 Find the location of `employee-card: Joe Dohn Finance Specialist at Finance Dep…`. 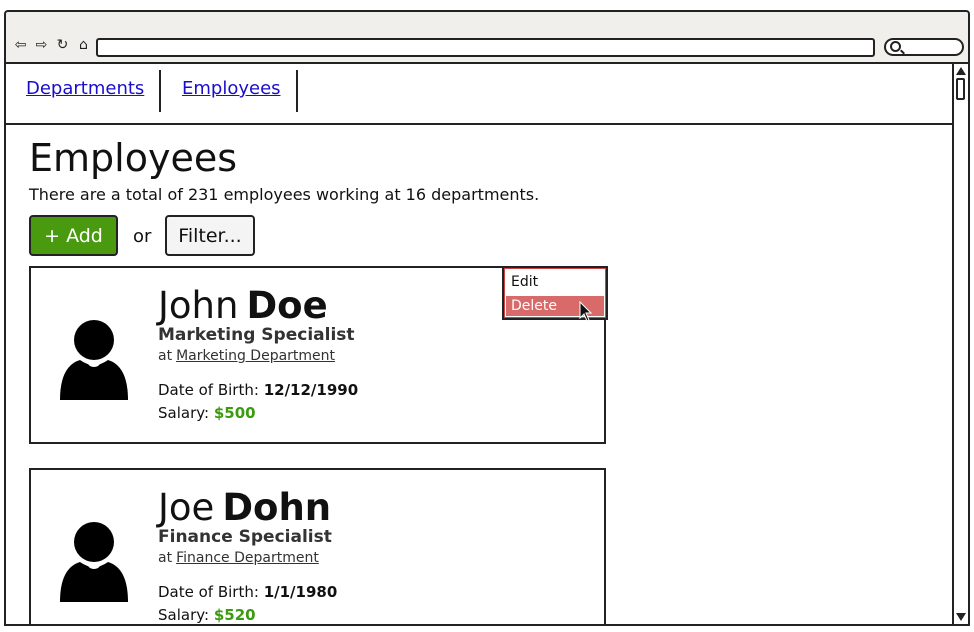

employee-card: Joe Dohn Finance Specialist at Finance Dep… is located at coordinates (317, 546).